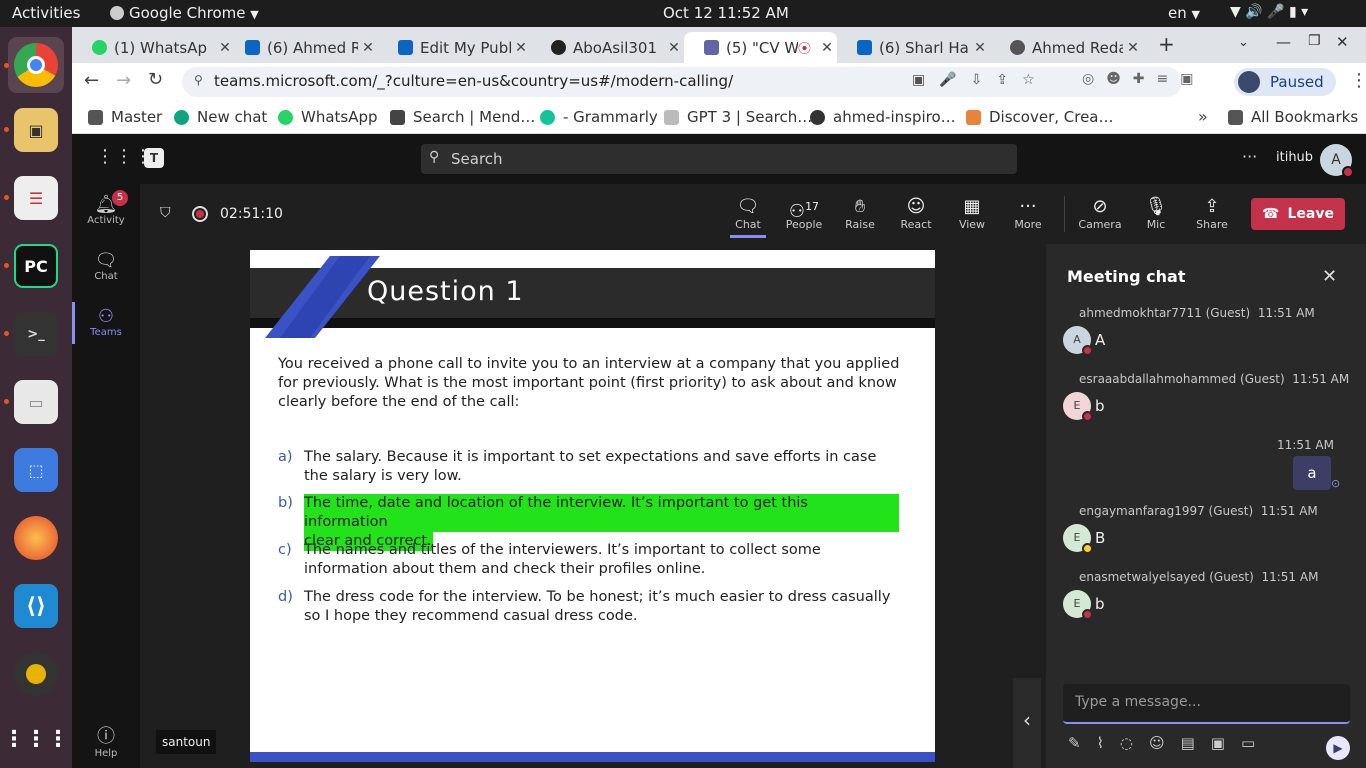  What do you see at coordinates (301, 47) in the screenshot?
I see `tab-linkedin-1: (6) Ahmed R ✕` at bounding box center [301, 47].